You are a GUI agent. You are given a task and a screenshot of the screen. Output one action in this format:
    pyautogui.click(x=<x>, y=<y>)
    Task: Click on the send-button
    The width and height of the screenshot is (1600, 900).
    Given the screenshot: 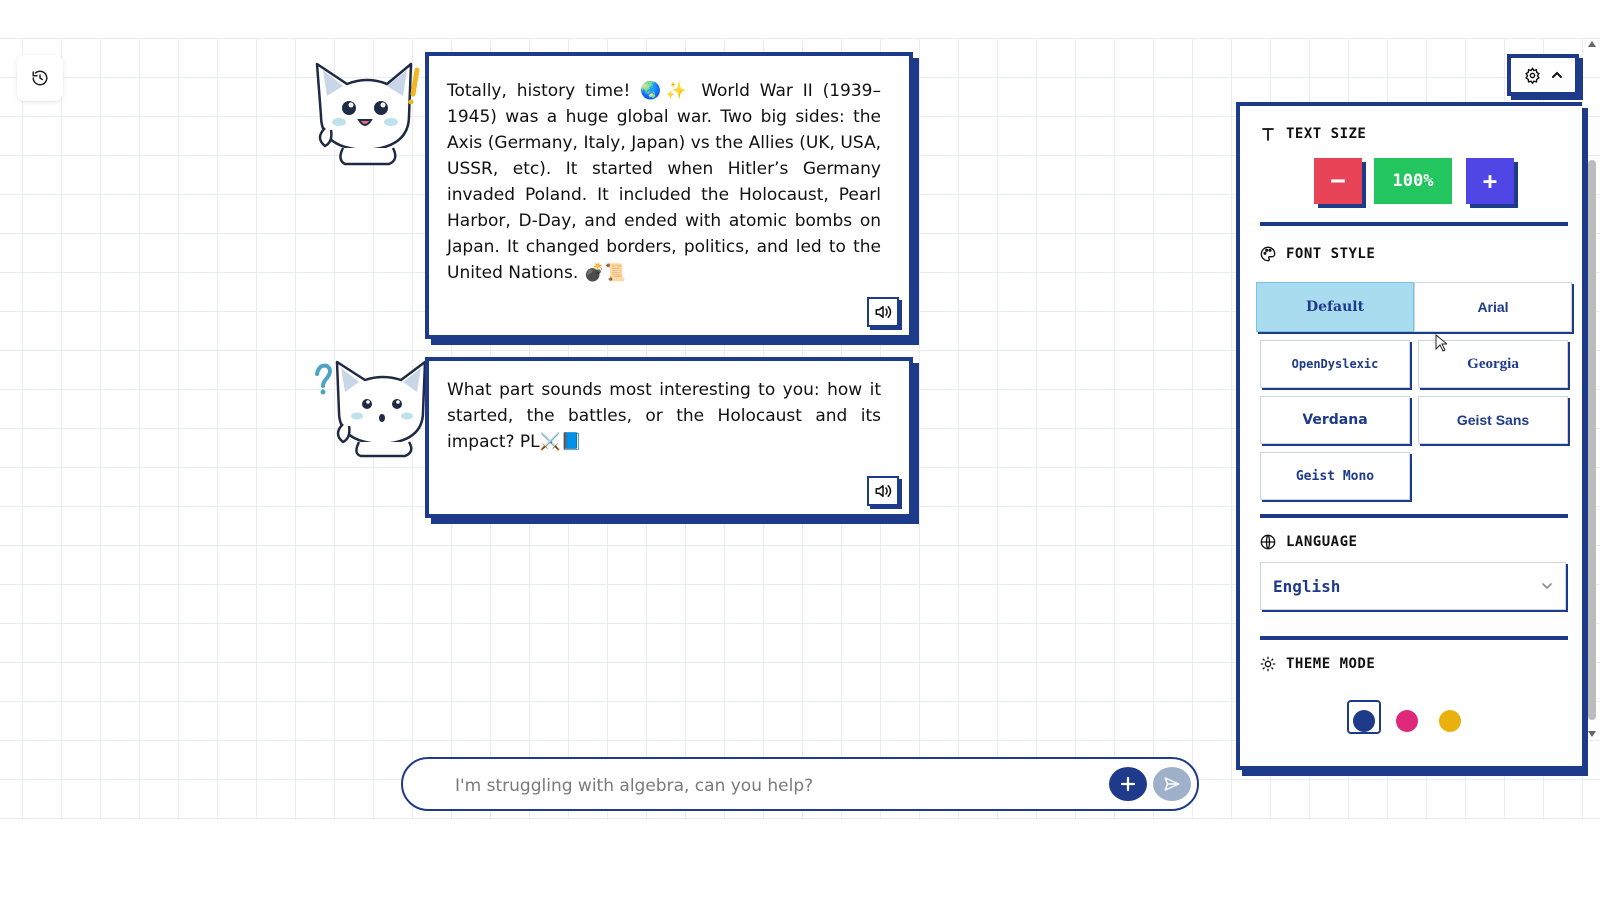 What is the action you would take?
    pyautogui.click(x=1172, y=784)
    